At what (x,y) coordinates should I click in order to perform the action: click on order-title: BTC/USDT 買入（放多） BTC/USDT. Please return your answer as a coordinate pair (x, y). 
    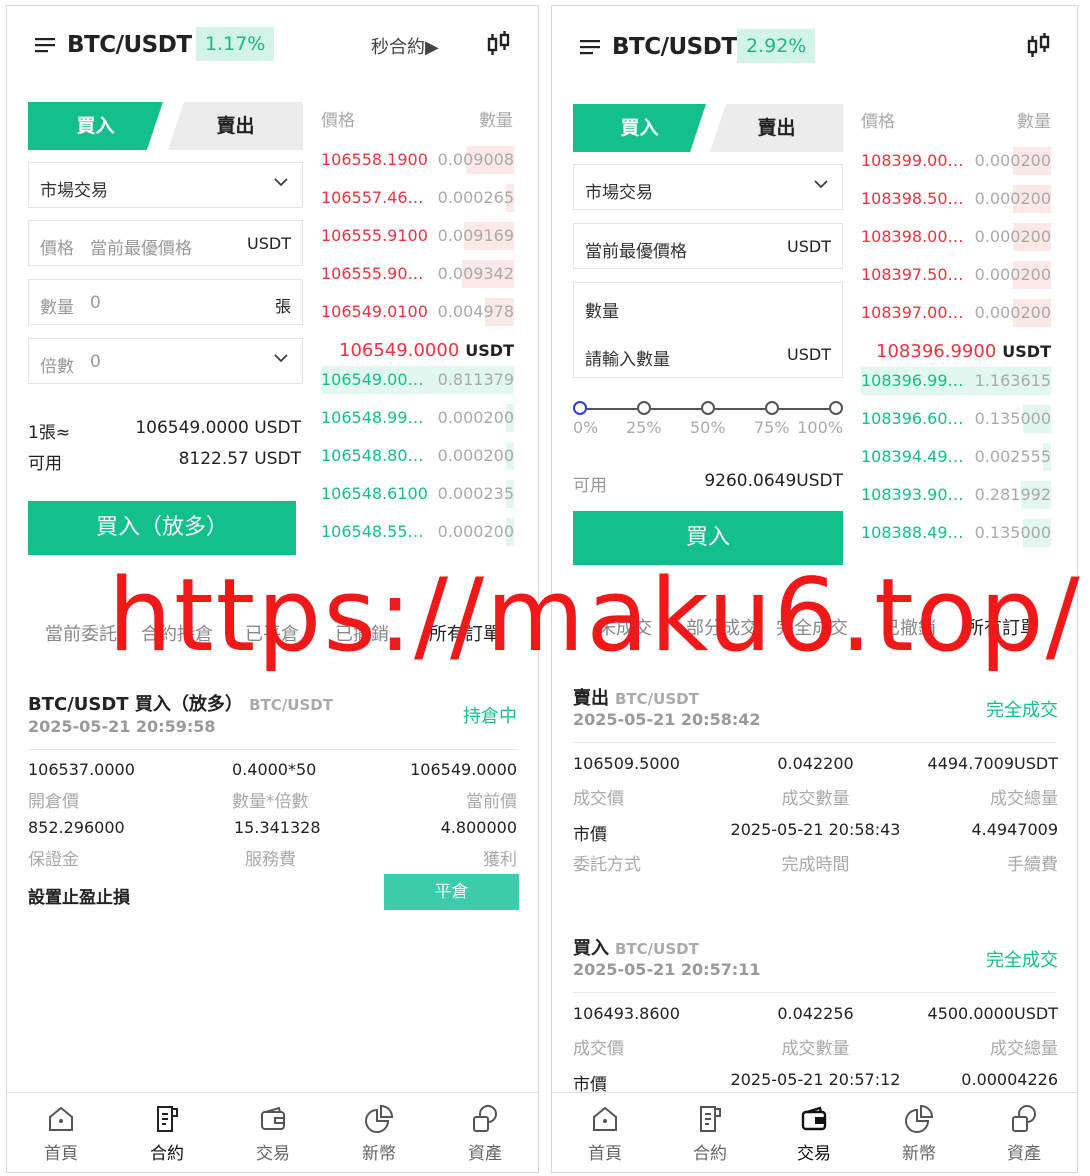
    Looking at the image, I should click on (180, 703).